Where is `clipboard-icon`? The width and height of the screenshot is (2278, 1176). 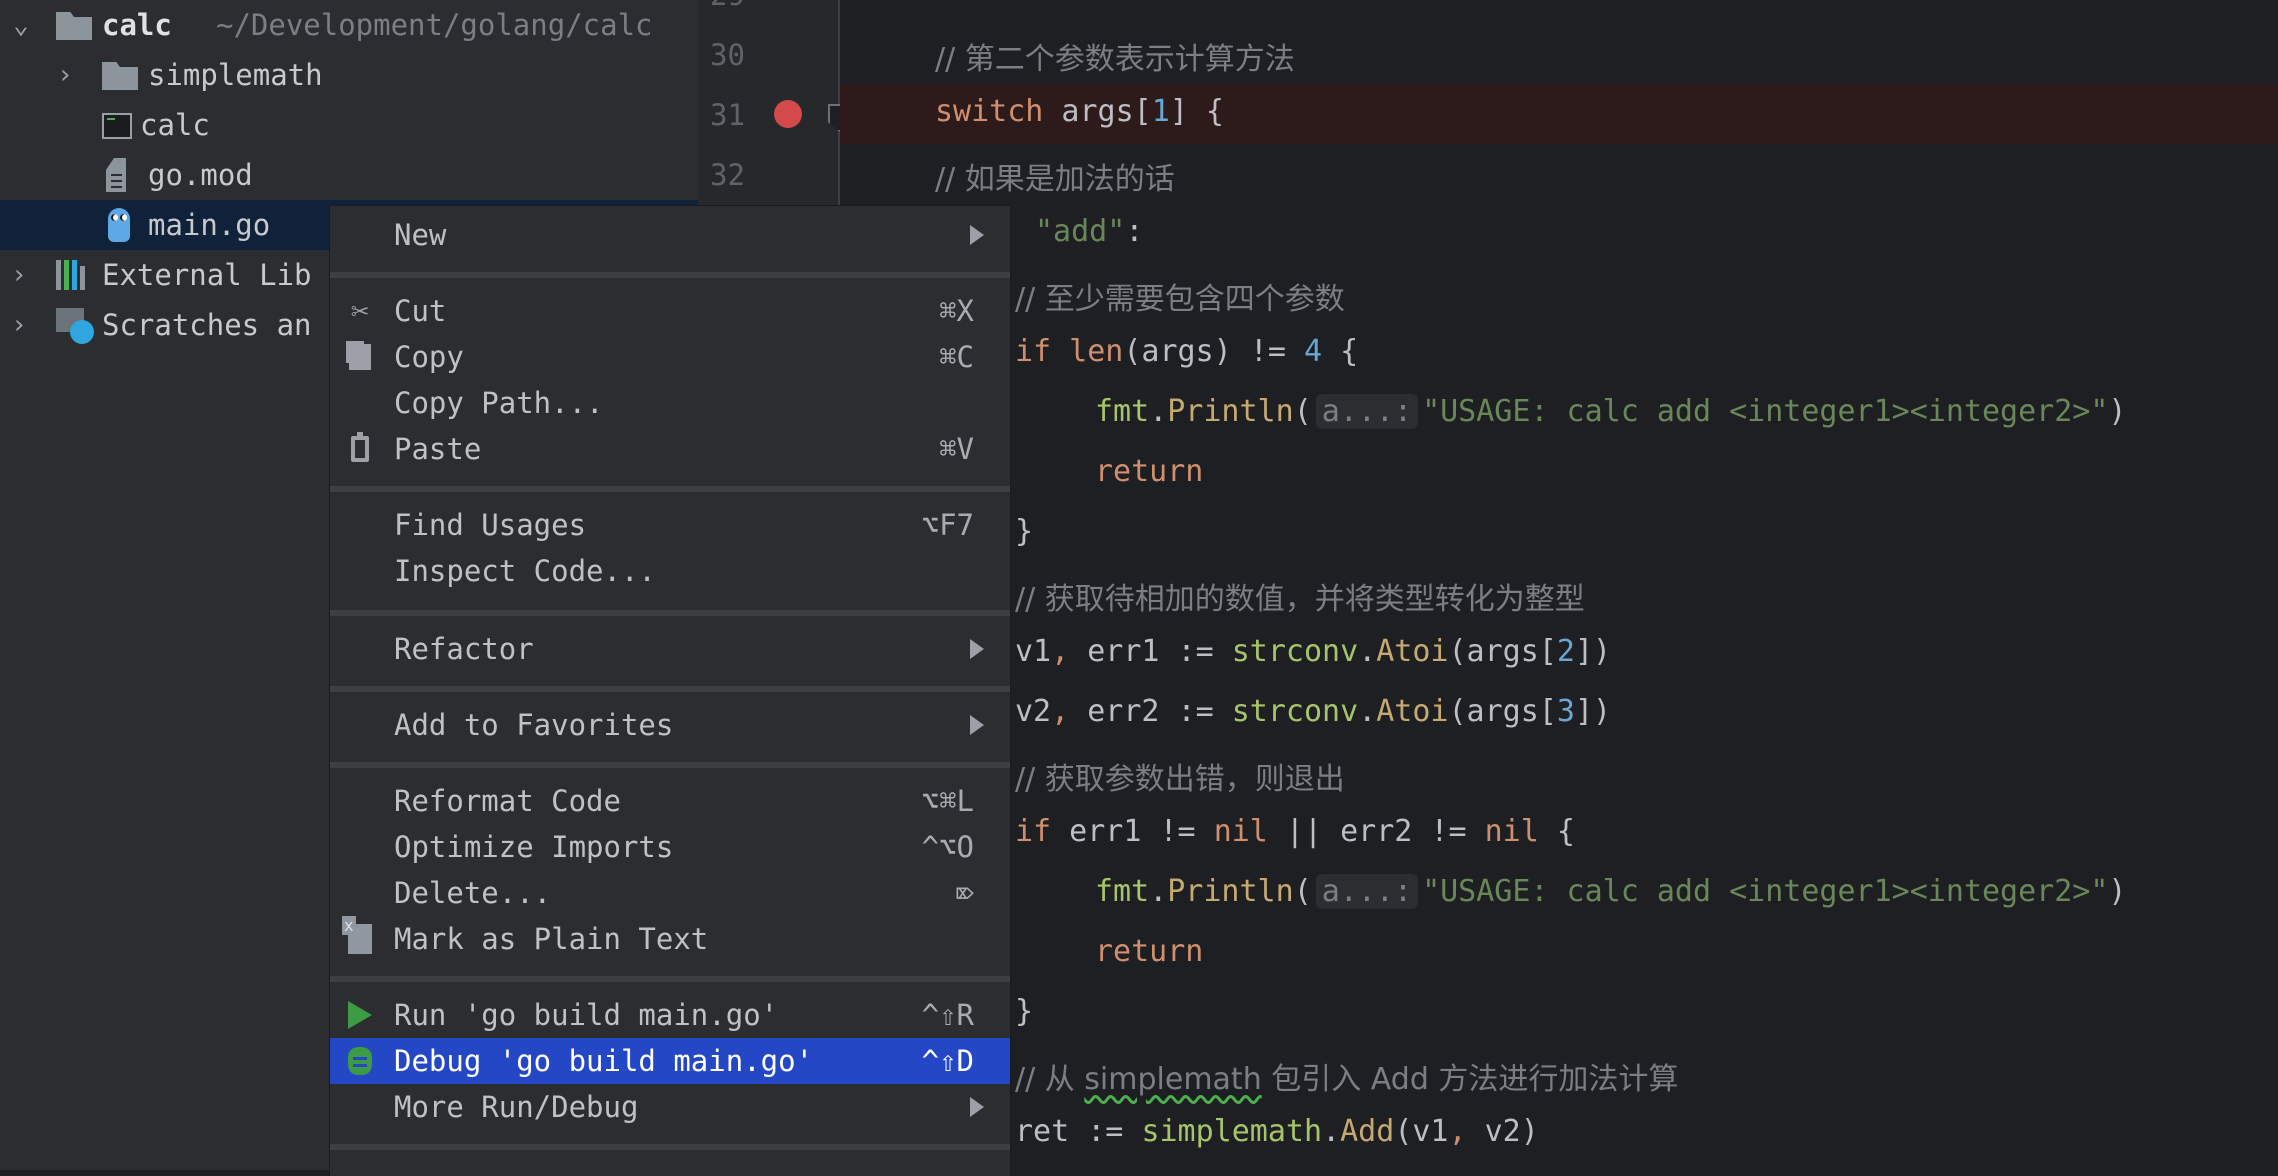 clipboard-icon is located at coordinates (360, 448).